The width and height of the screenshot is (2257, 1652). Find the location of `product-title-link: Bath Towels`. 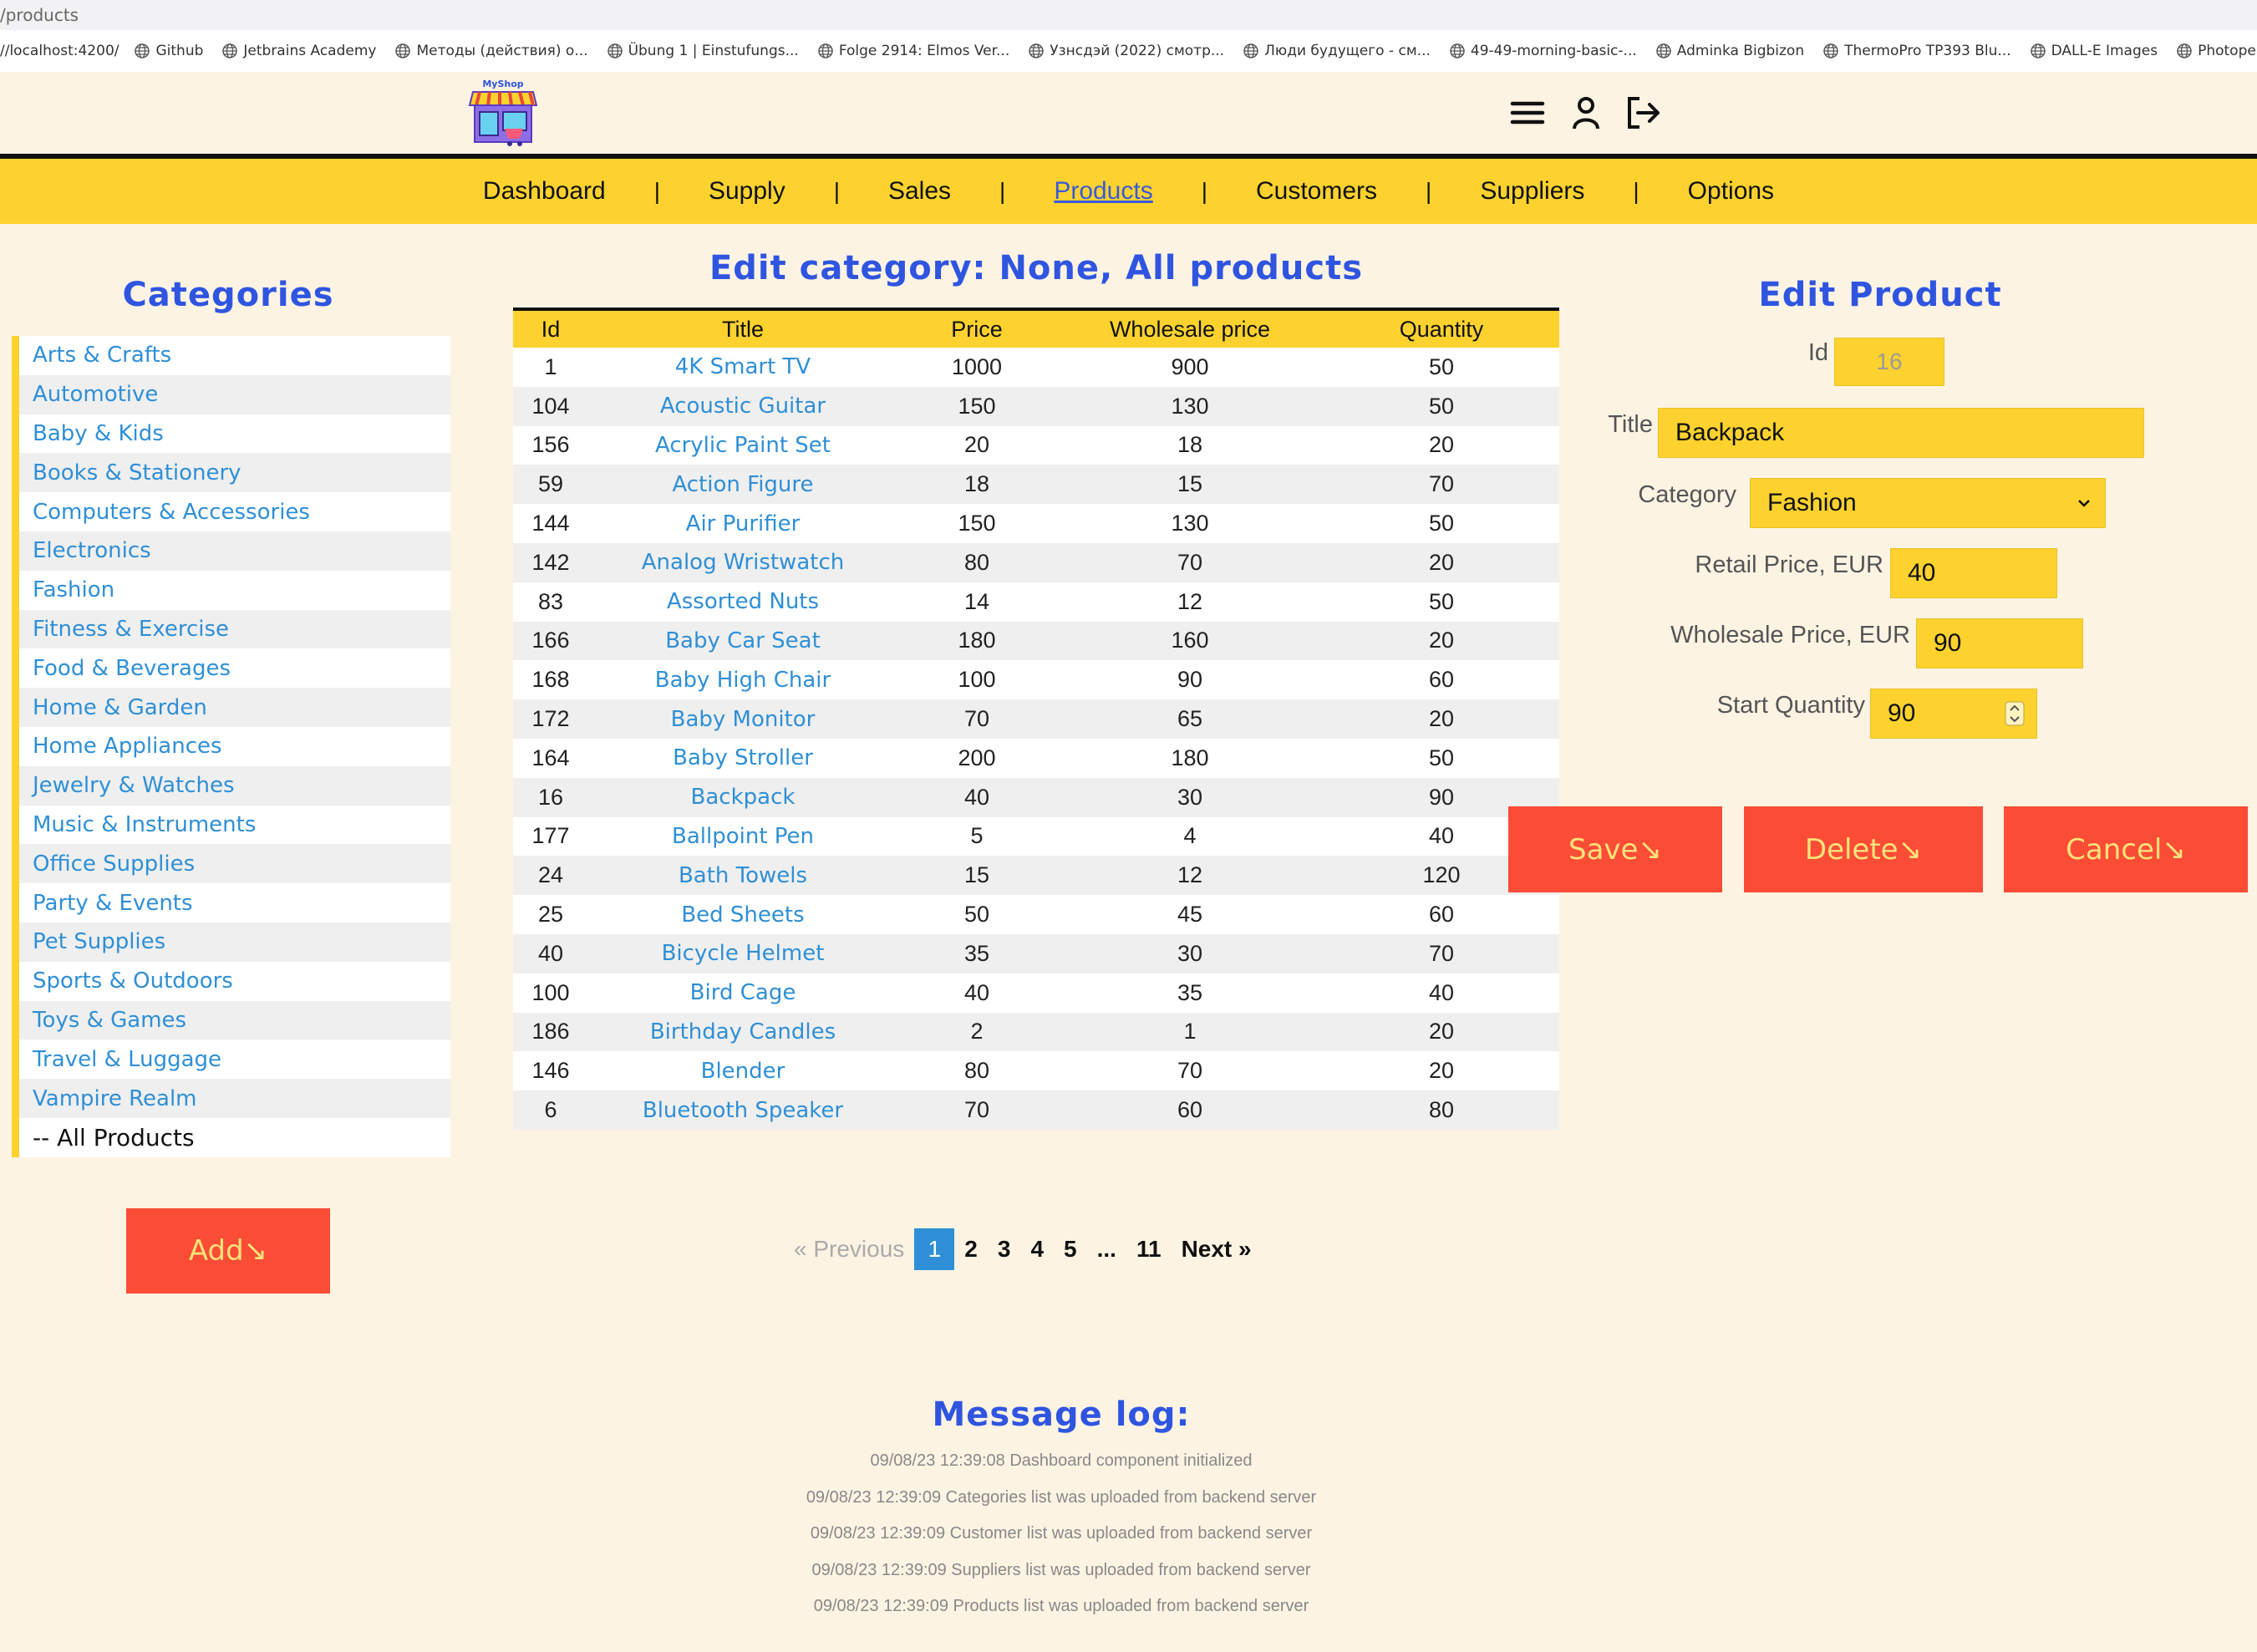

product-title-link: Bath Towels is located at coordinates (742, 876).